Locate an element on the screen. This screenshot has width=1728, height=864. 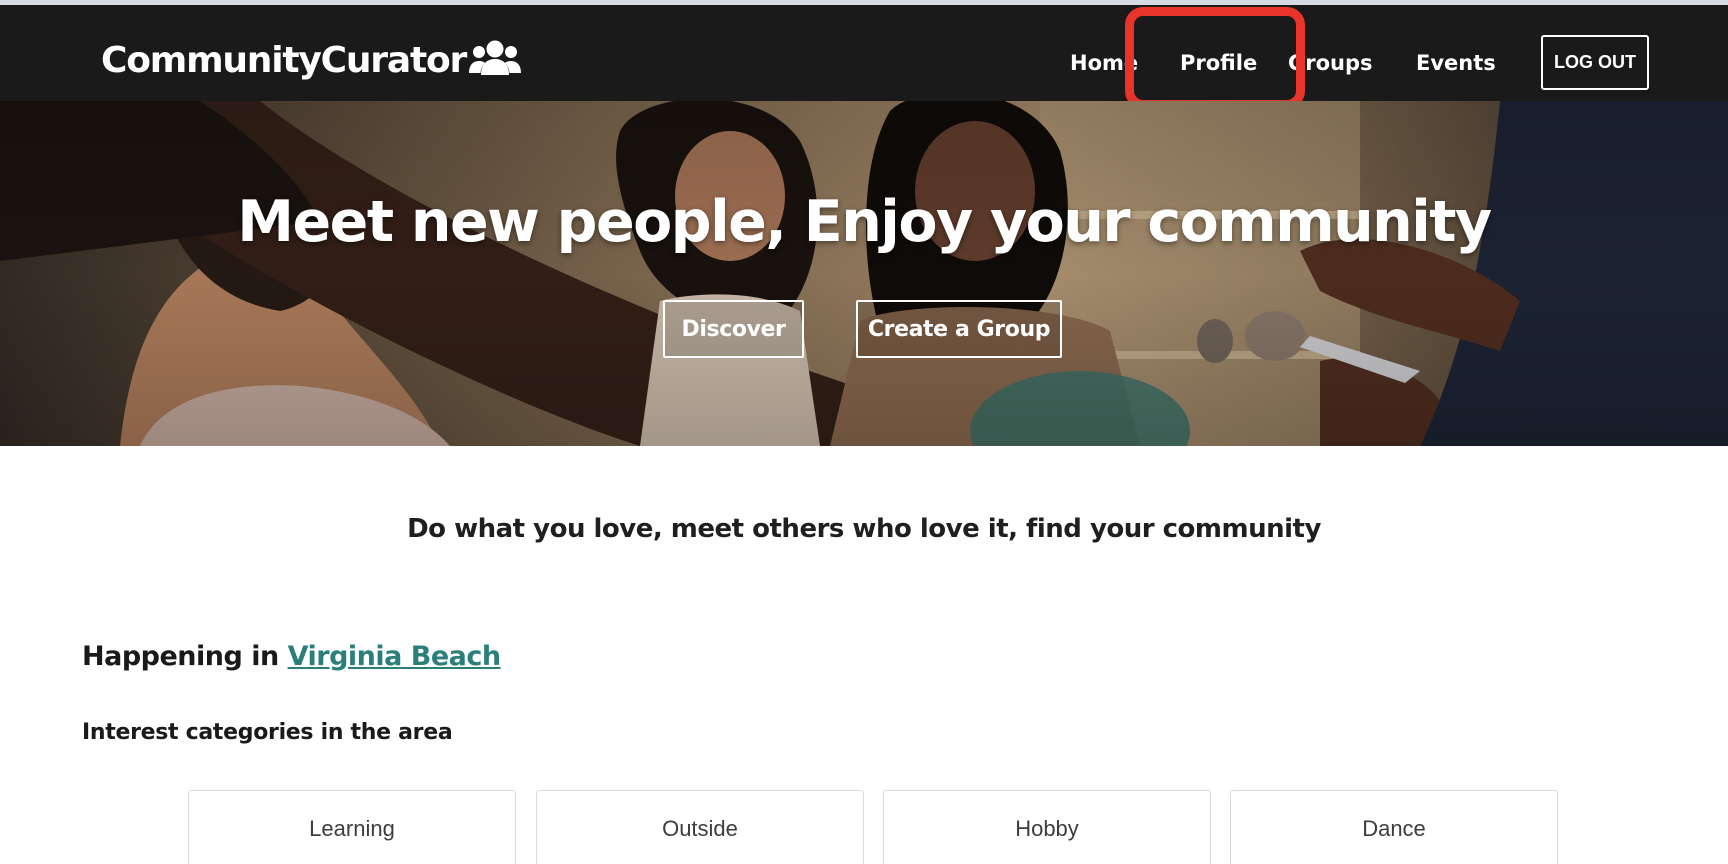
category-label: Learning is located at coordinates (352, 828).